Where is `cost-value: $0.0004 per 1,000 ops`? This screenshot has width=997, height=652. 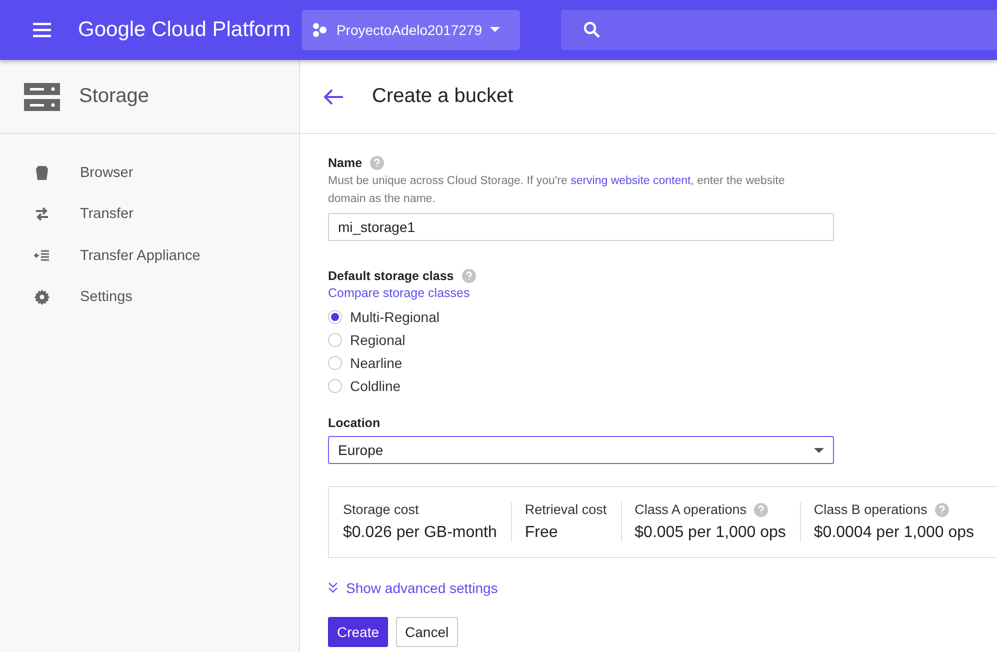
cost-value: $0.0004 per 1,000 ops is located at coordinates (894, 533).